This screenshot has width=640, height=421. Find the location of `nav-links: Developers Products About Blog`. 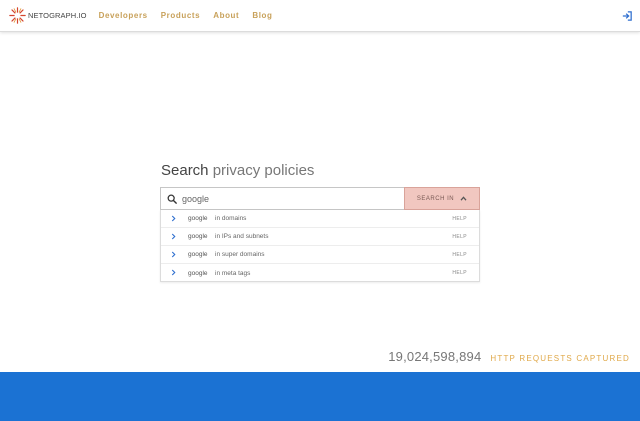

nav-links: Developers Products About Blog is located at coordinates (192, 15).